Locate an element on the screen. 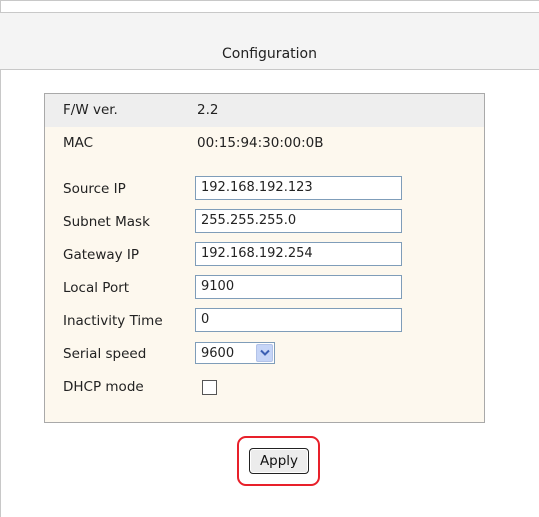 Image resolution: width=539 pixels, height=517 pixels. dhcp-mode-label: DHCP mode is located at coordinates (103, 387).